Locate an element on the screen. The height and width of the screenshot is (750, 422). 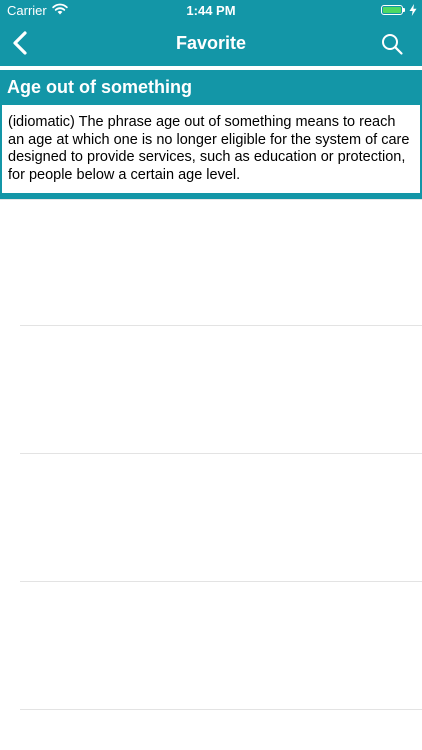
chevron-left-icon is located at coordinates (20, 43).